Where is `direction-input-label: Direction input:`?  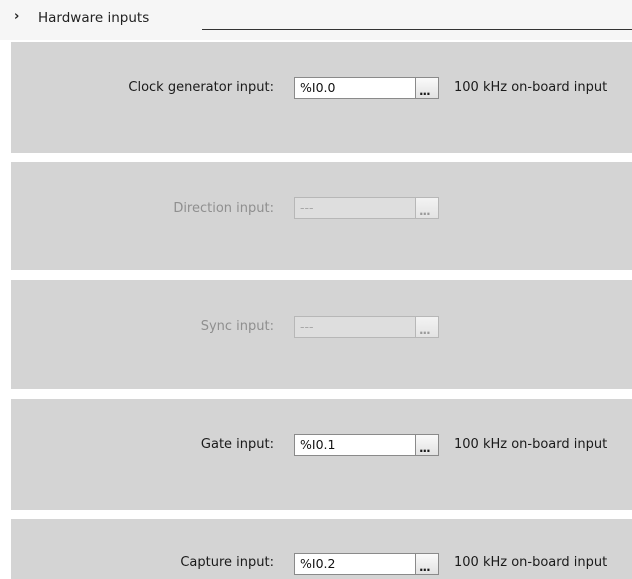 direction-input-label: Direction input: is located at coordinates (223, 208).